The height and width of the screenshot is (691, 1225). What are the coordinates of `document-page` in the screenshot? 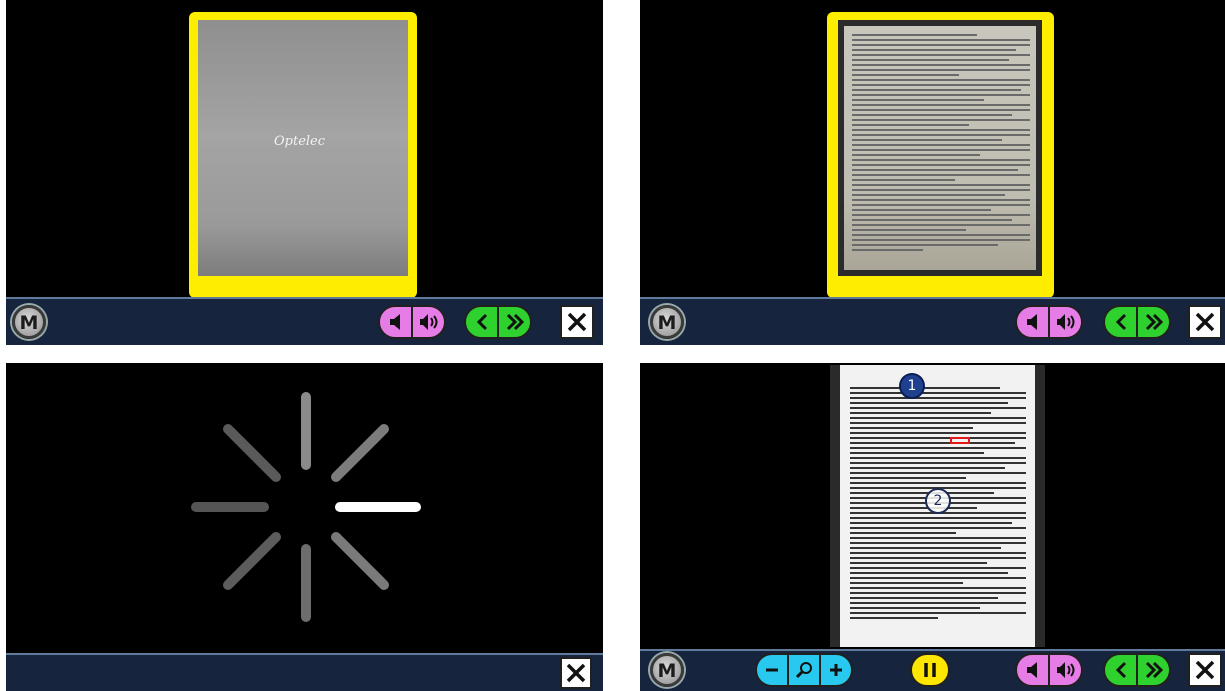 It's located at (940, 148).